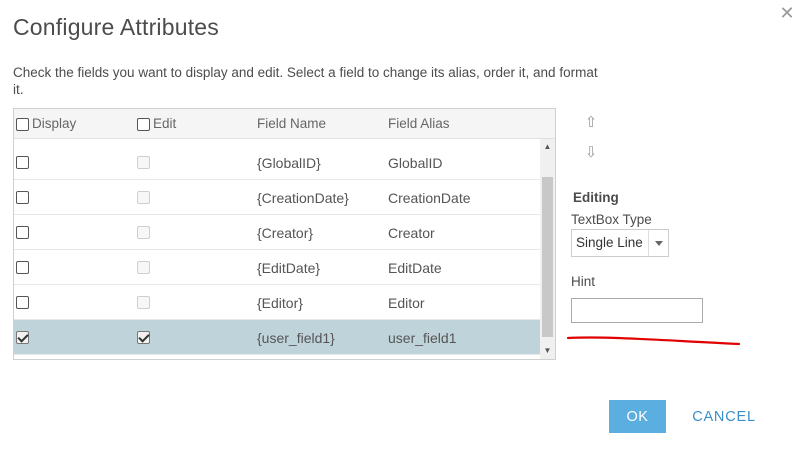 This screenshot has height=453, width=800. What do you see at coordinates (54, 123) in the screenshot?
I see `display-header-label: Display` at bounding box center [54, 123].